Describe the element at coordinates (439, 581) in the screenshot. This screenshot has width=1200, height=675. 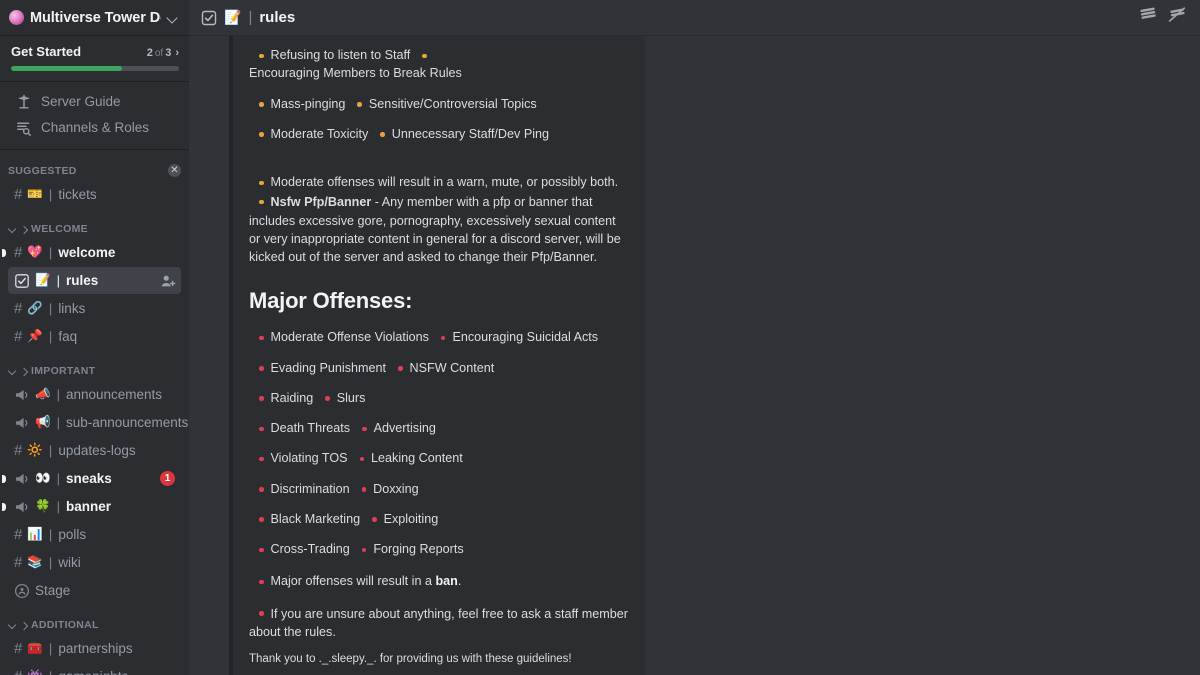
I see `major-result-line: Major offenses will result in a ban.` at that location.